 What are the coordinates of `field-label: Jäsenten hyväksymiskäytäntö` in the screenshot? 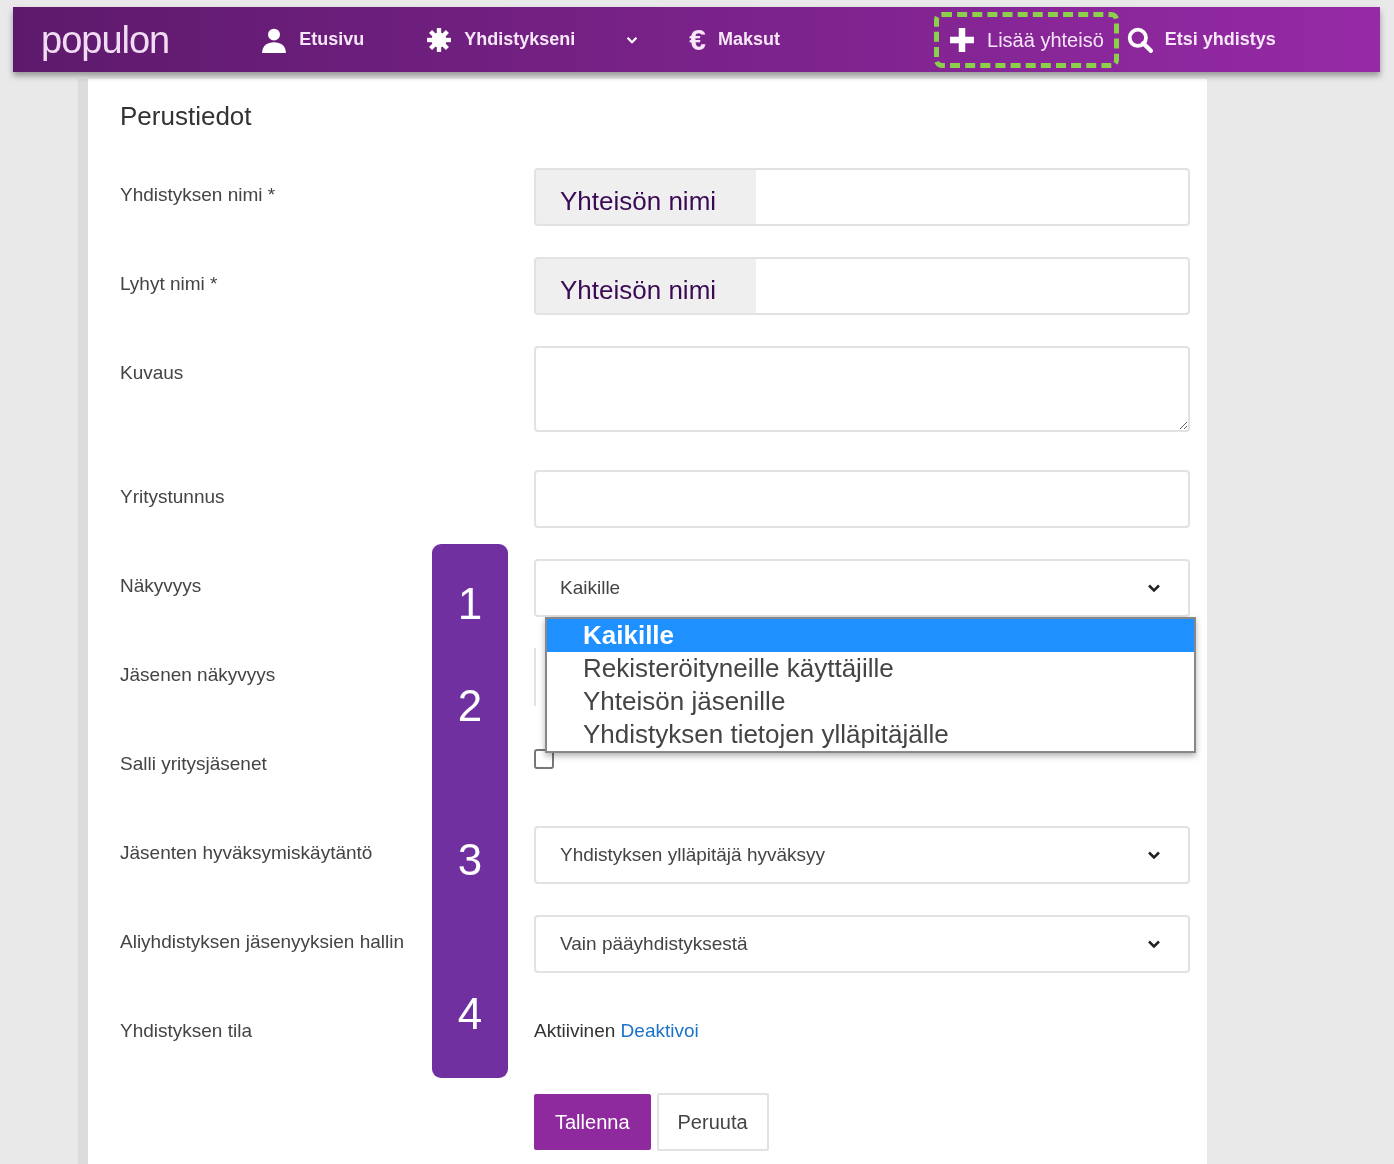 It's located at (246, 853).